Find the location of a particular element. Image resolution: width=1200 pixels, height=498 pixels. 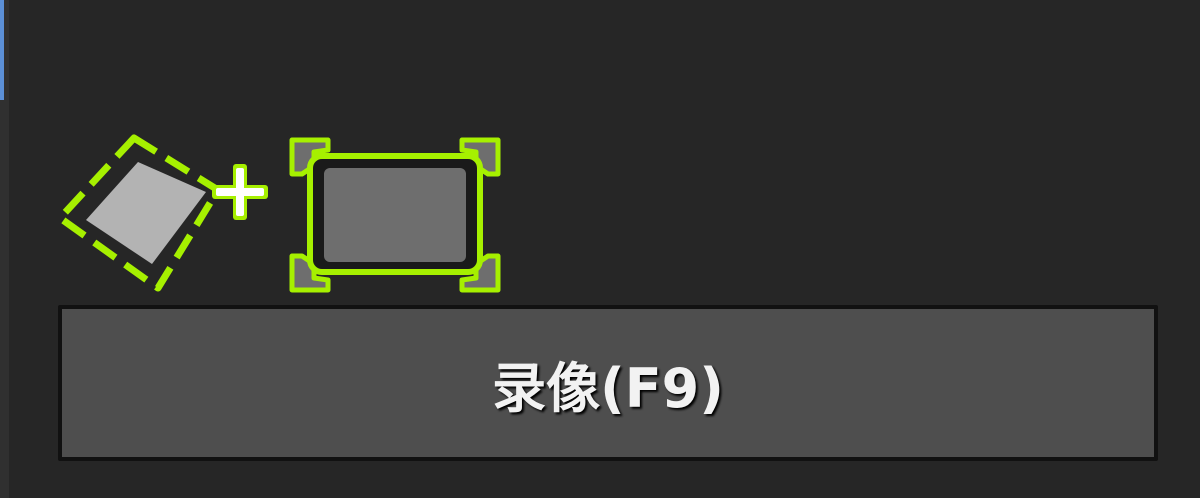

add-region-icon is located at coordinates (162, 213).